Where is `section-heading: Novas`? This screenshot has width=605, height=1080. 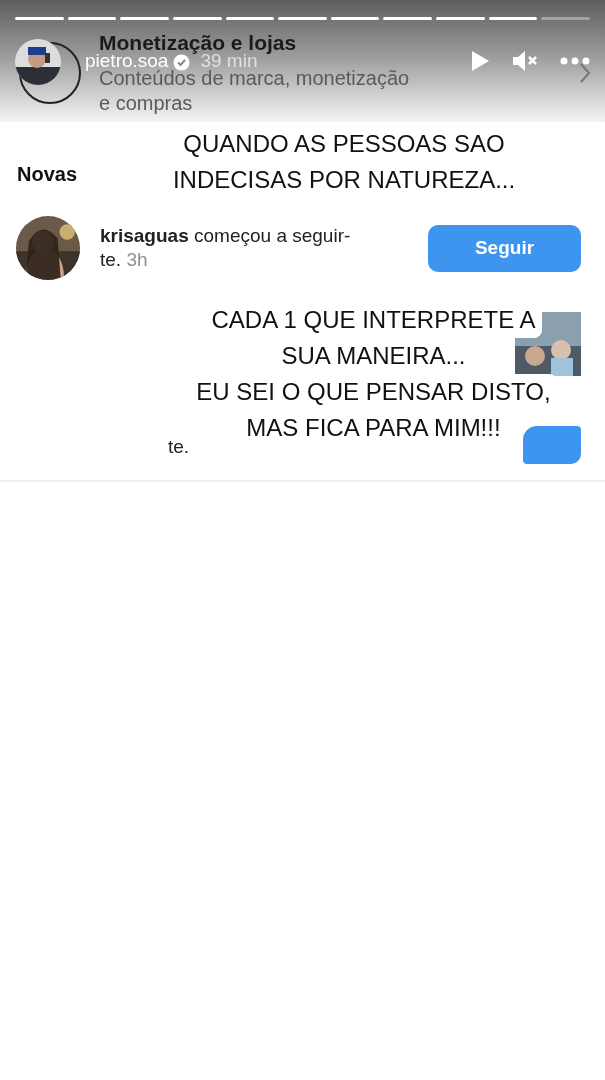
section-heading: Novas is located at coordinates (47, 174).